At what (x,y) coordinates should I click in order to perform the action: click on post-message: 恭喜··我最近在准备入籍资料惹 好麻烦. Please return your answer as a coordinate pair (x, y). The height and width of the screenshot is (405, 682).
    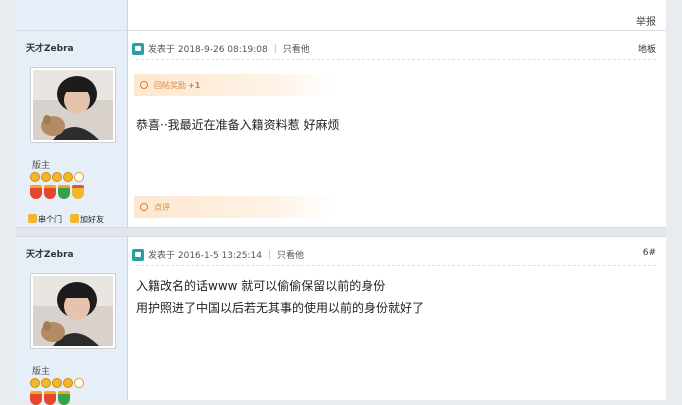
    Looking at the image, I should click on (238, 125).